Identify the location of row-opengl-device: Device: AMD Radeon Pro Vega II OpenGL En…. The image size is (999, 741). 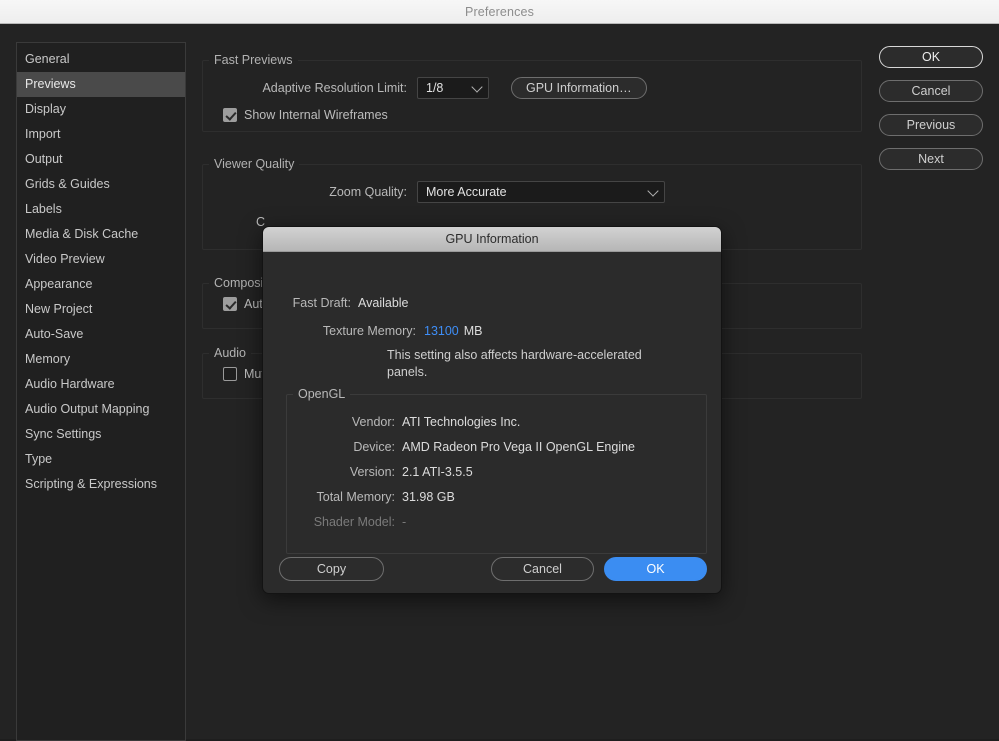
(461, 447).